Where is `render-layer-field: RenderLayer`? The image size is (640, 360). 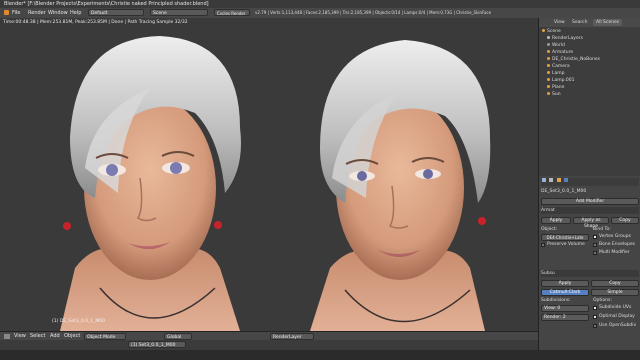
render-layer-field: RenderLayer is located at coordinates (292, 336).